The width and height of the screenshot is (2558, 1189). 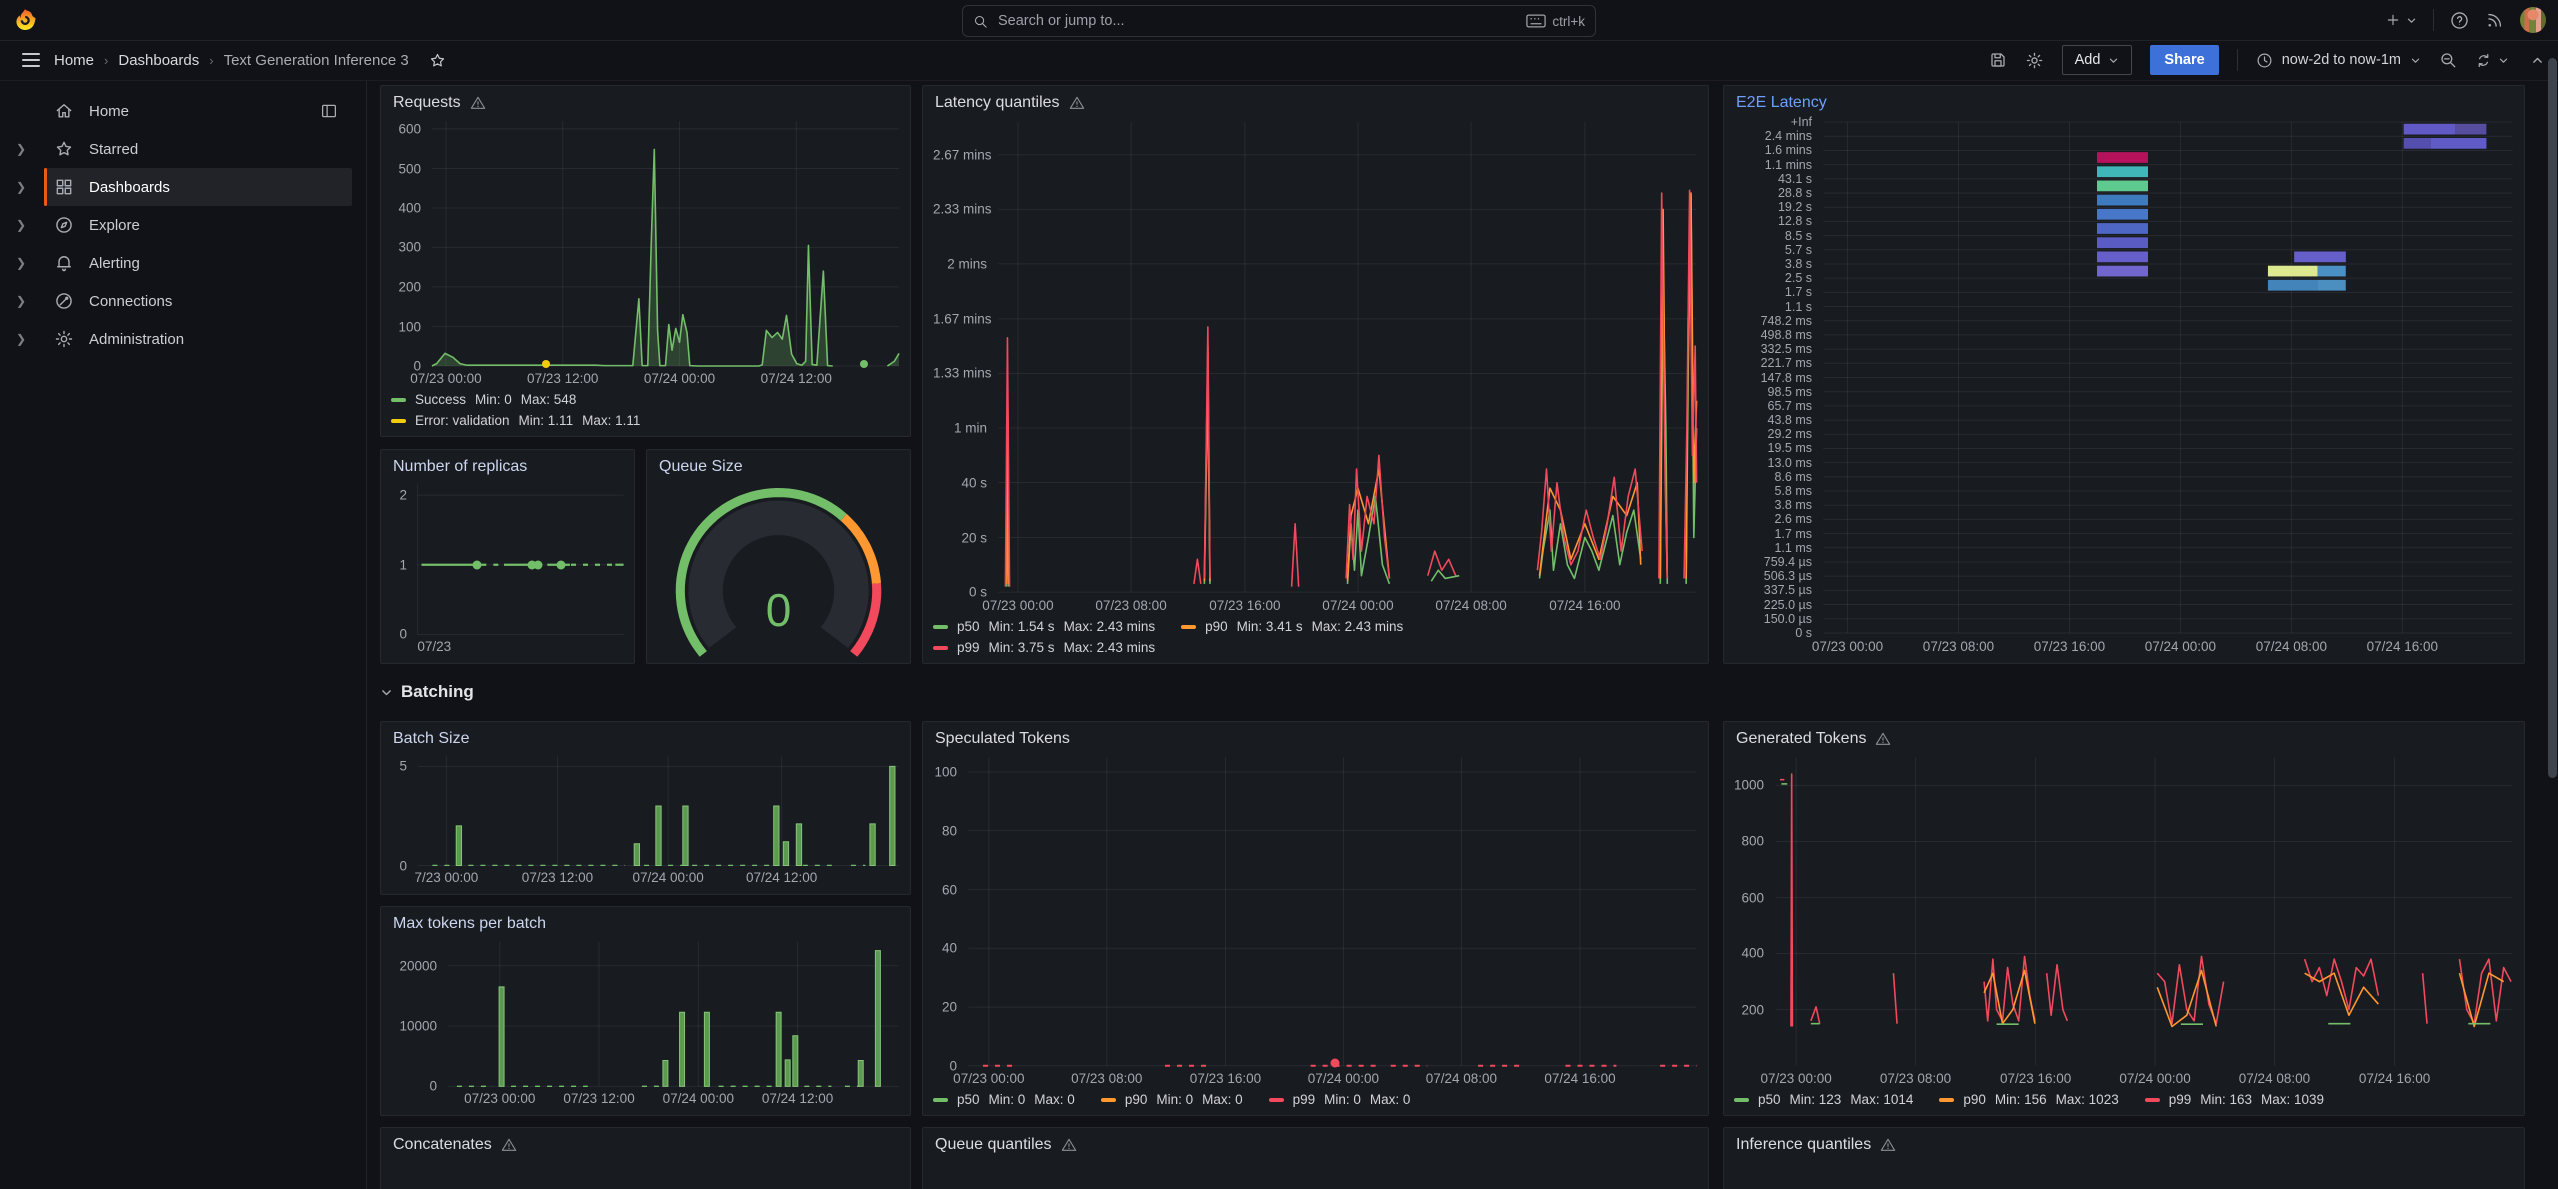 What do you see at coordinates (183, 339) in the screenshot?
I see `sidebar-item-administration: ❯ Administration` at bounding box center [183, 339].